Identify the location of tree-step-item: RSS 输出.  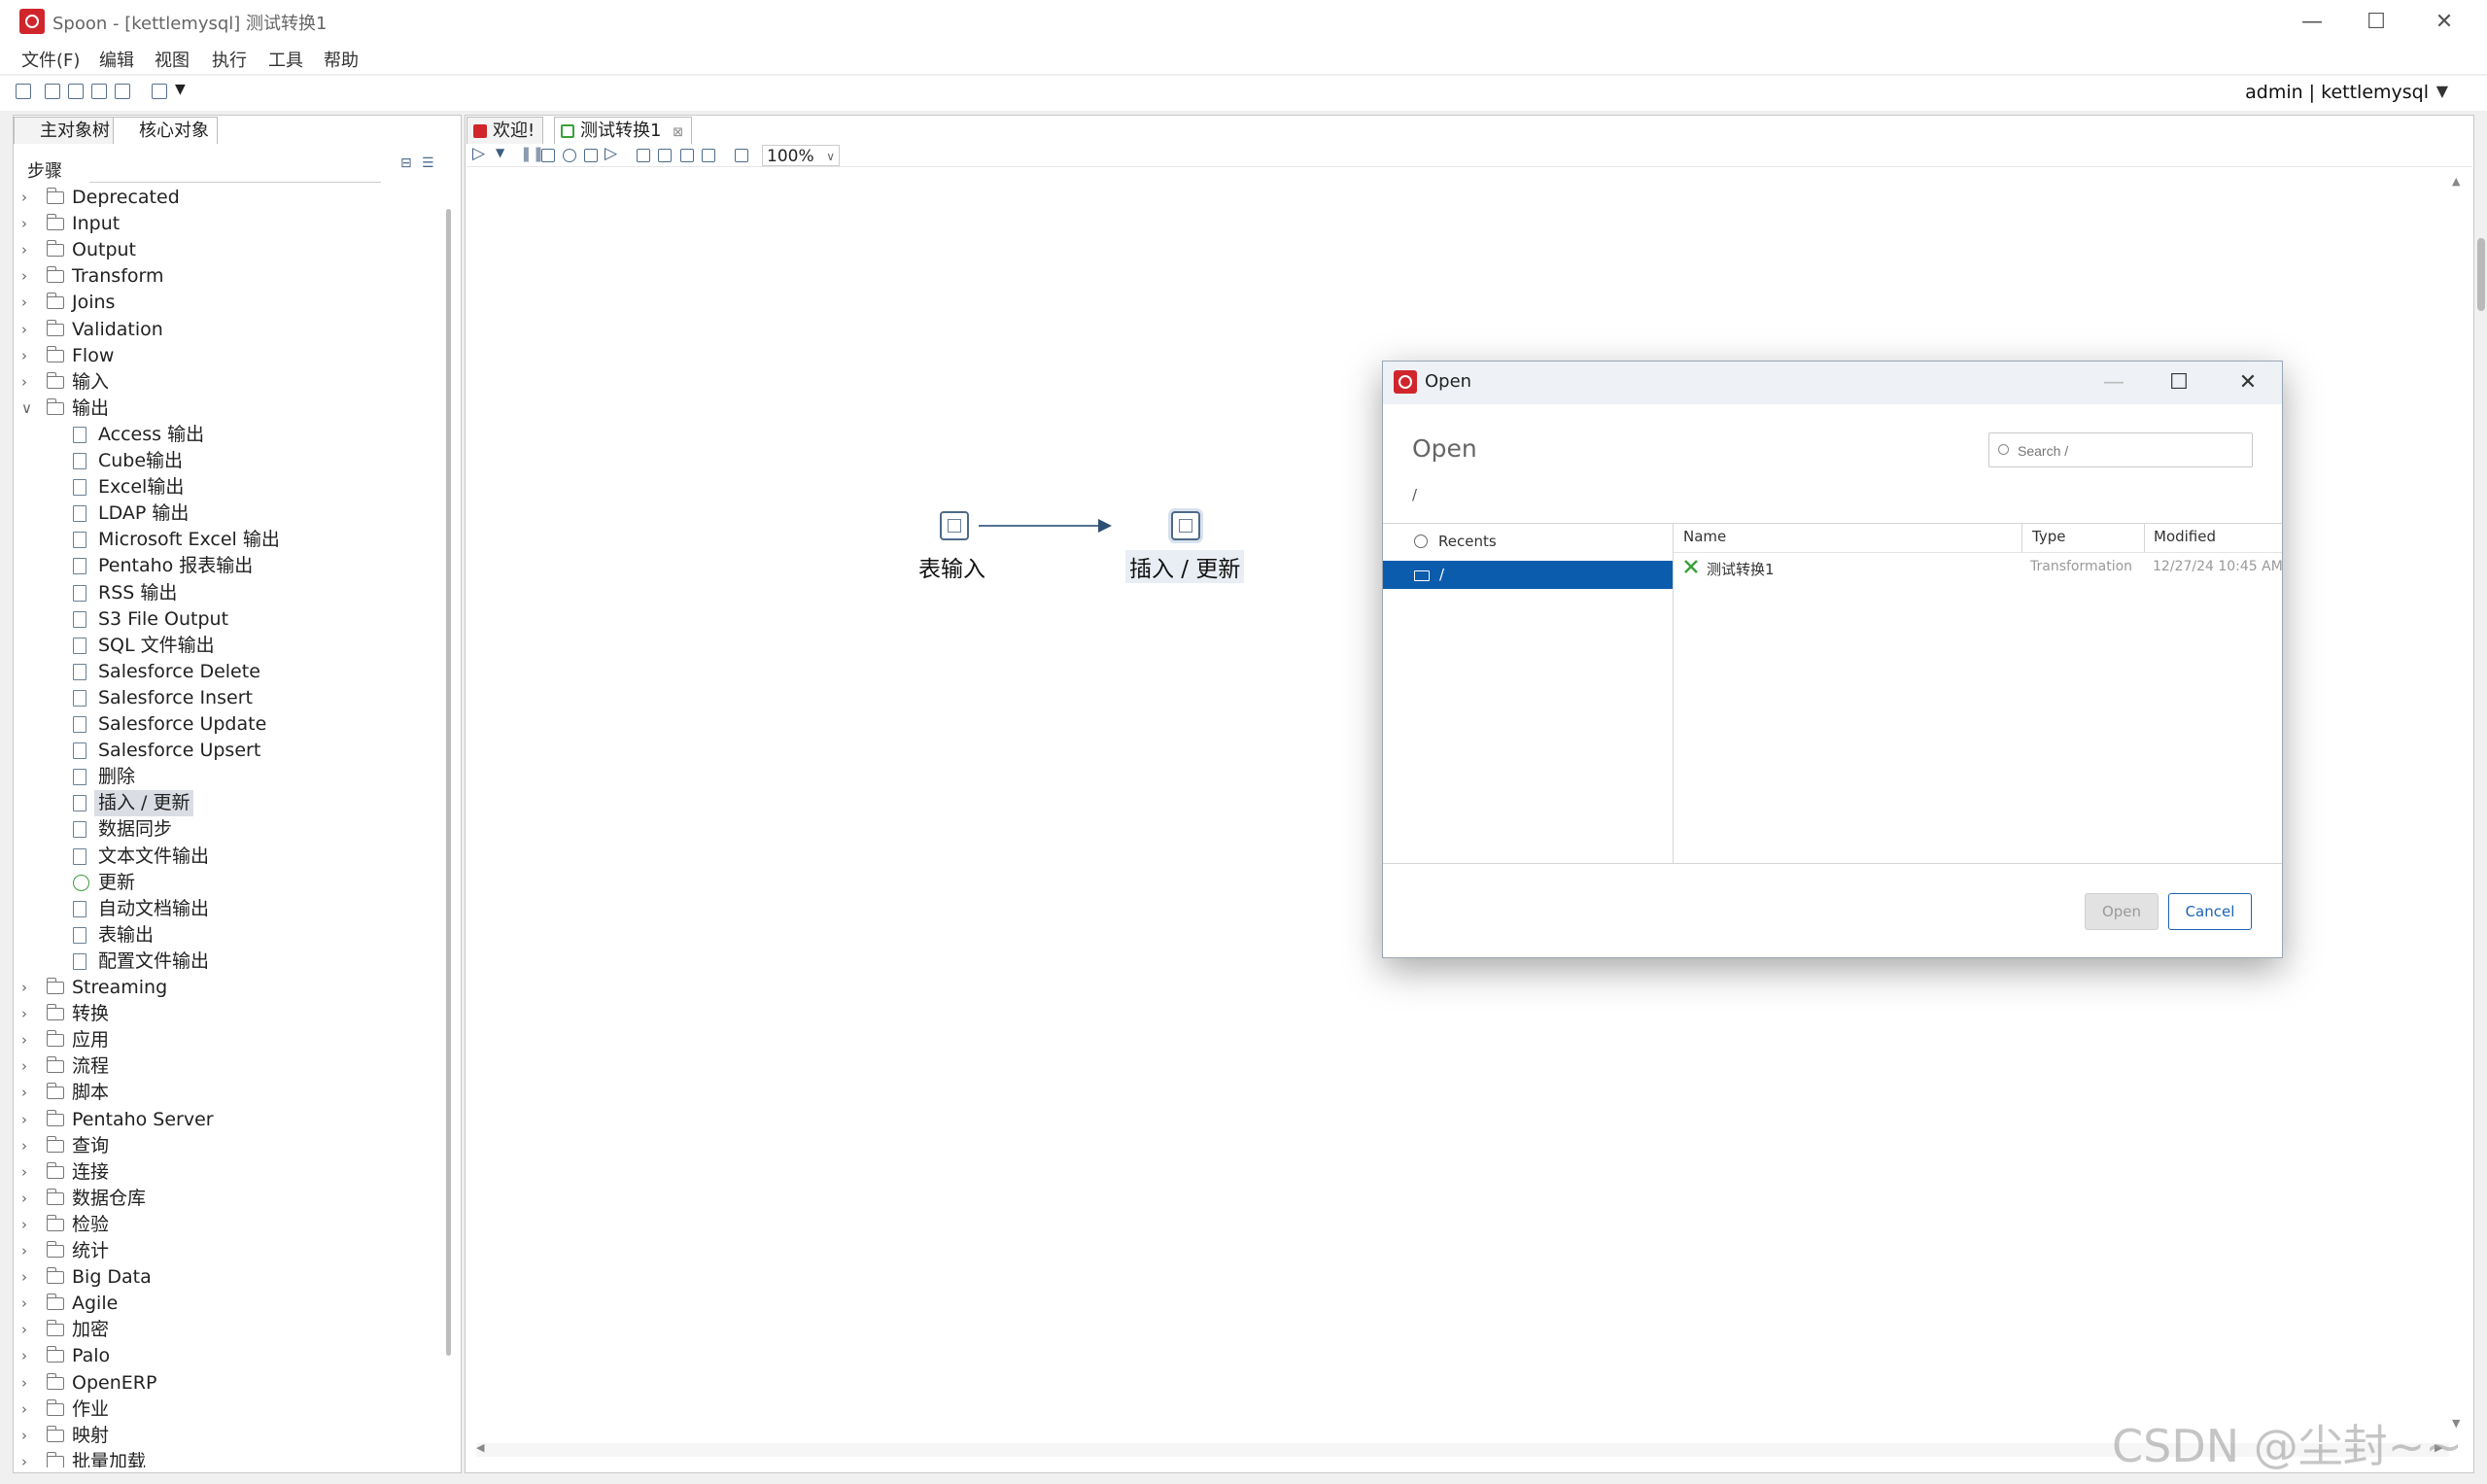
(226, 593).